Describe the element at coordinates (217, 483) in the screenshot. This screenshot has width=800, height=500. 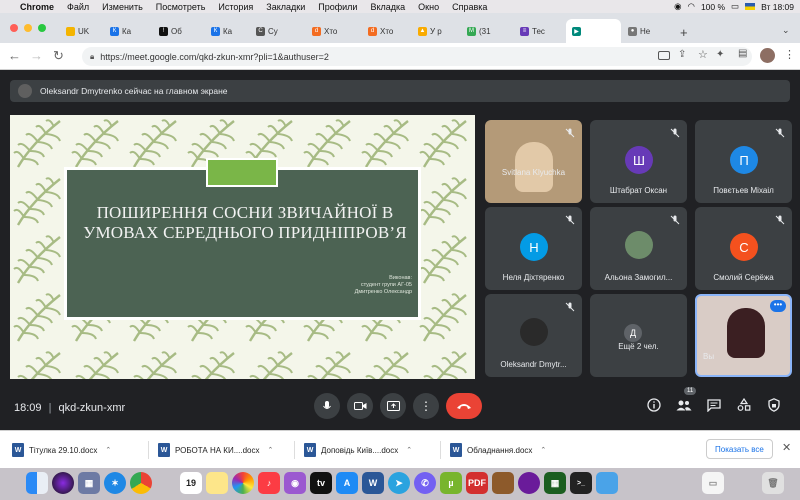
I see `notes-icon` at that location.